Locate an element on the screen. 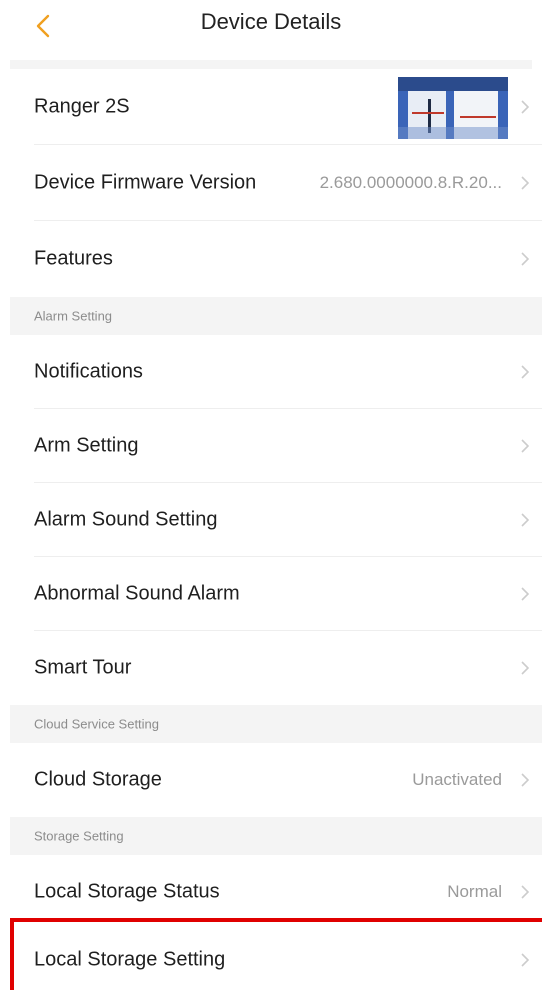 The width and height of the screenshot is (542, 990). firmware-label: Device Firmware Version is located at coordinates (145, 182).